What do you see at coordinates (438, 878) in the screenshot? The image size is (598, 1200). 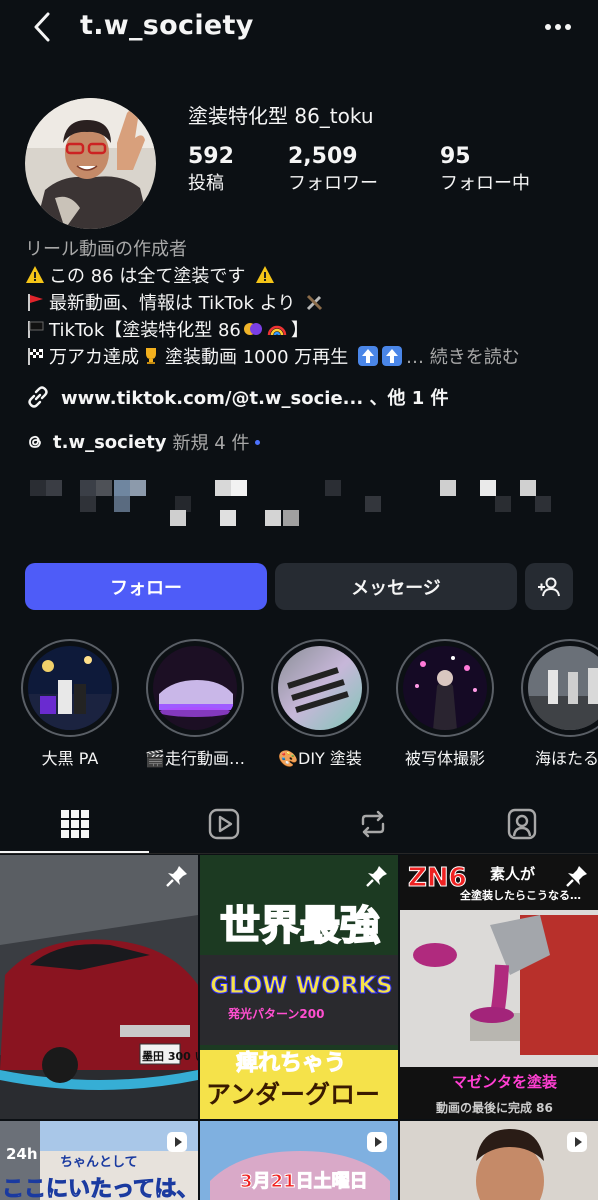 I see `post-title: ZN6` at bounding box center [438, 878].